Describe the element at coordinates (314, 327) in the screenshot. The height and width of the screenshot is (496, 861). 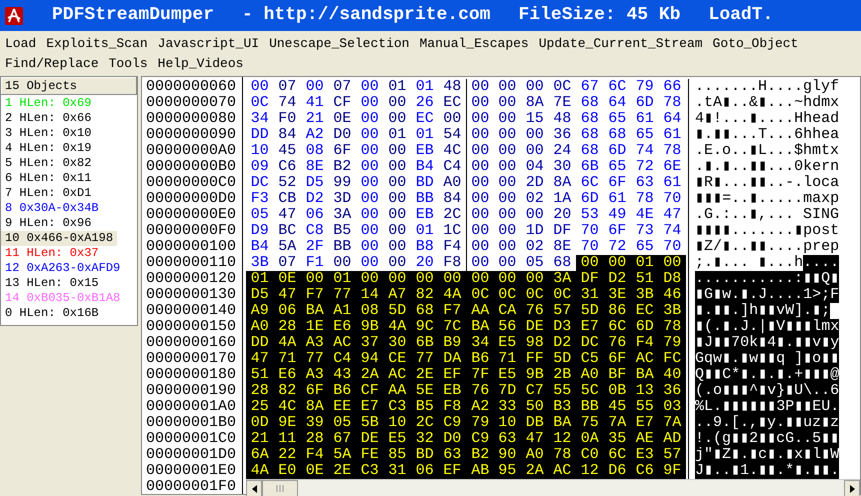
I see `hex-byte: 1E` at that location.